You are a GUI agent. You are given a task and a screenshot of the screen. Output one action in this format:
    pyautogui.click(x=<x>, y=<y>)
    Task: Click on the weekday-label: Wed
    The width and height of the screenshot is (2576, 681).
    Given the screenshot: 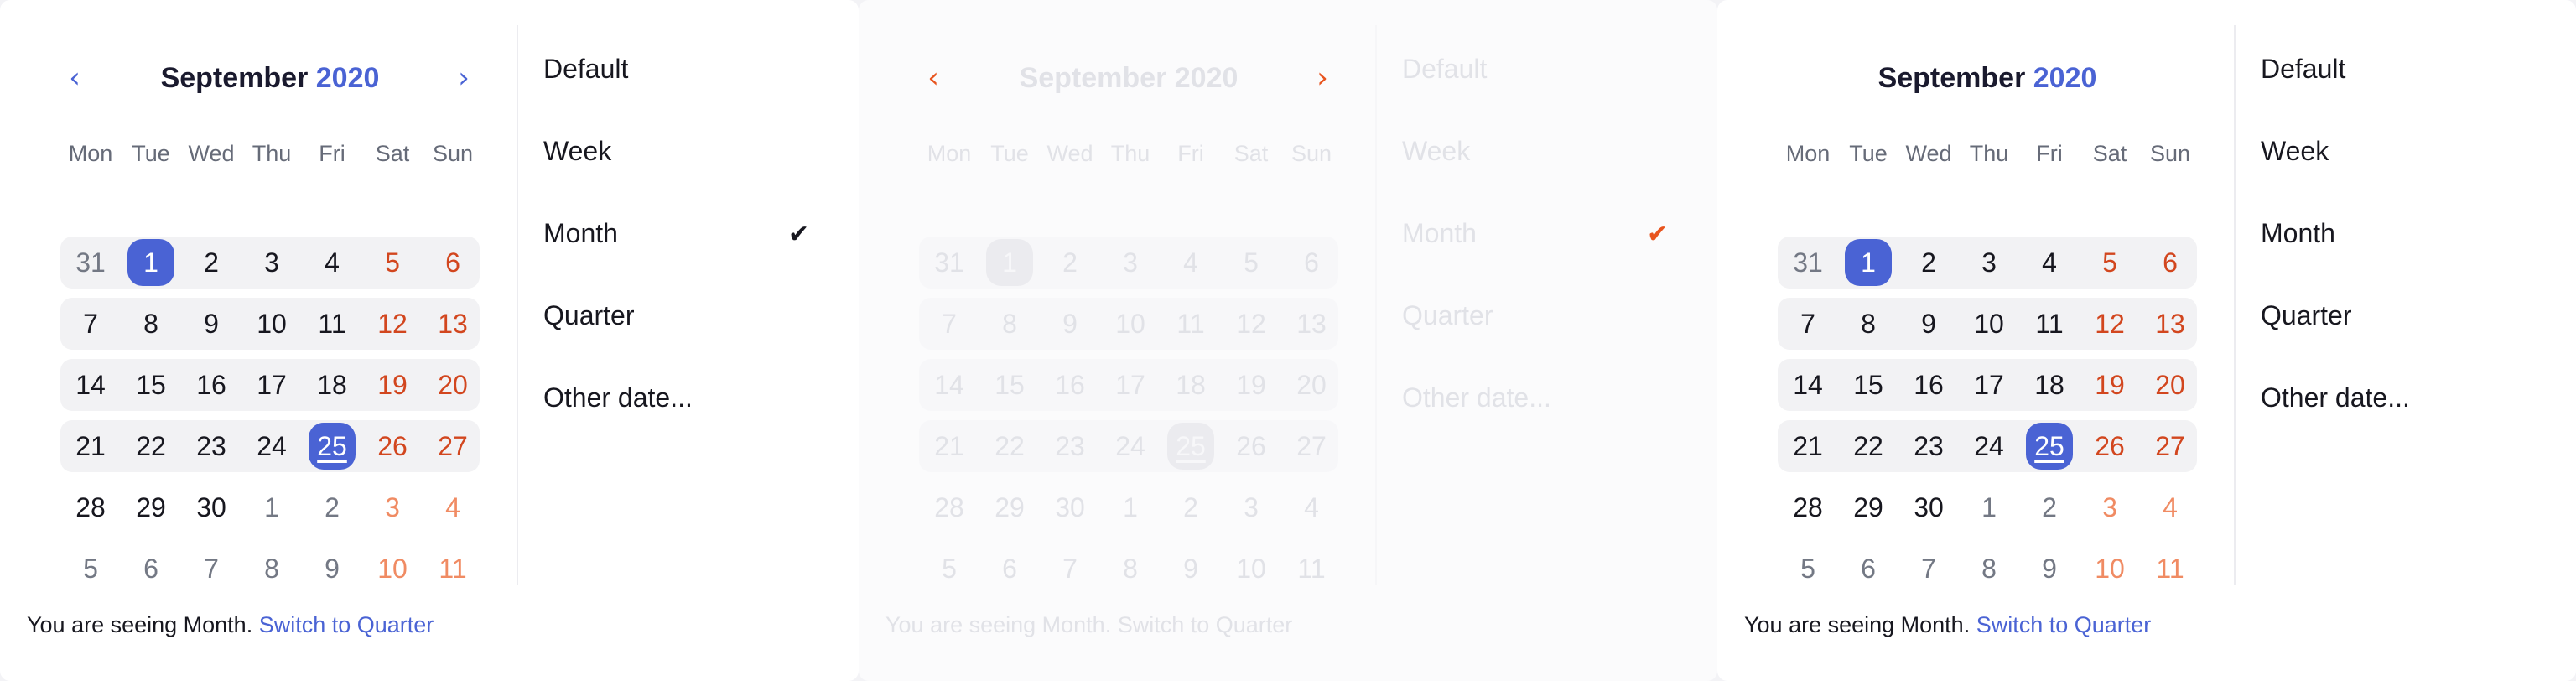 What is the action you would take?
    pyautogui.click(x=1929, y=153)
    